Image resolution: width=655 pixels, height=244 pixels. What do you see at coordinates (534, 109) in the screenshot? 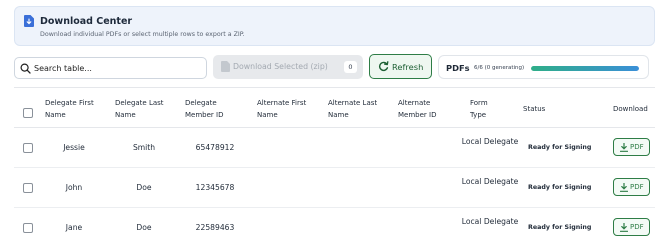
I see `column-header: Status` at bounding box center [534, 109].